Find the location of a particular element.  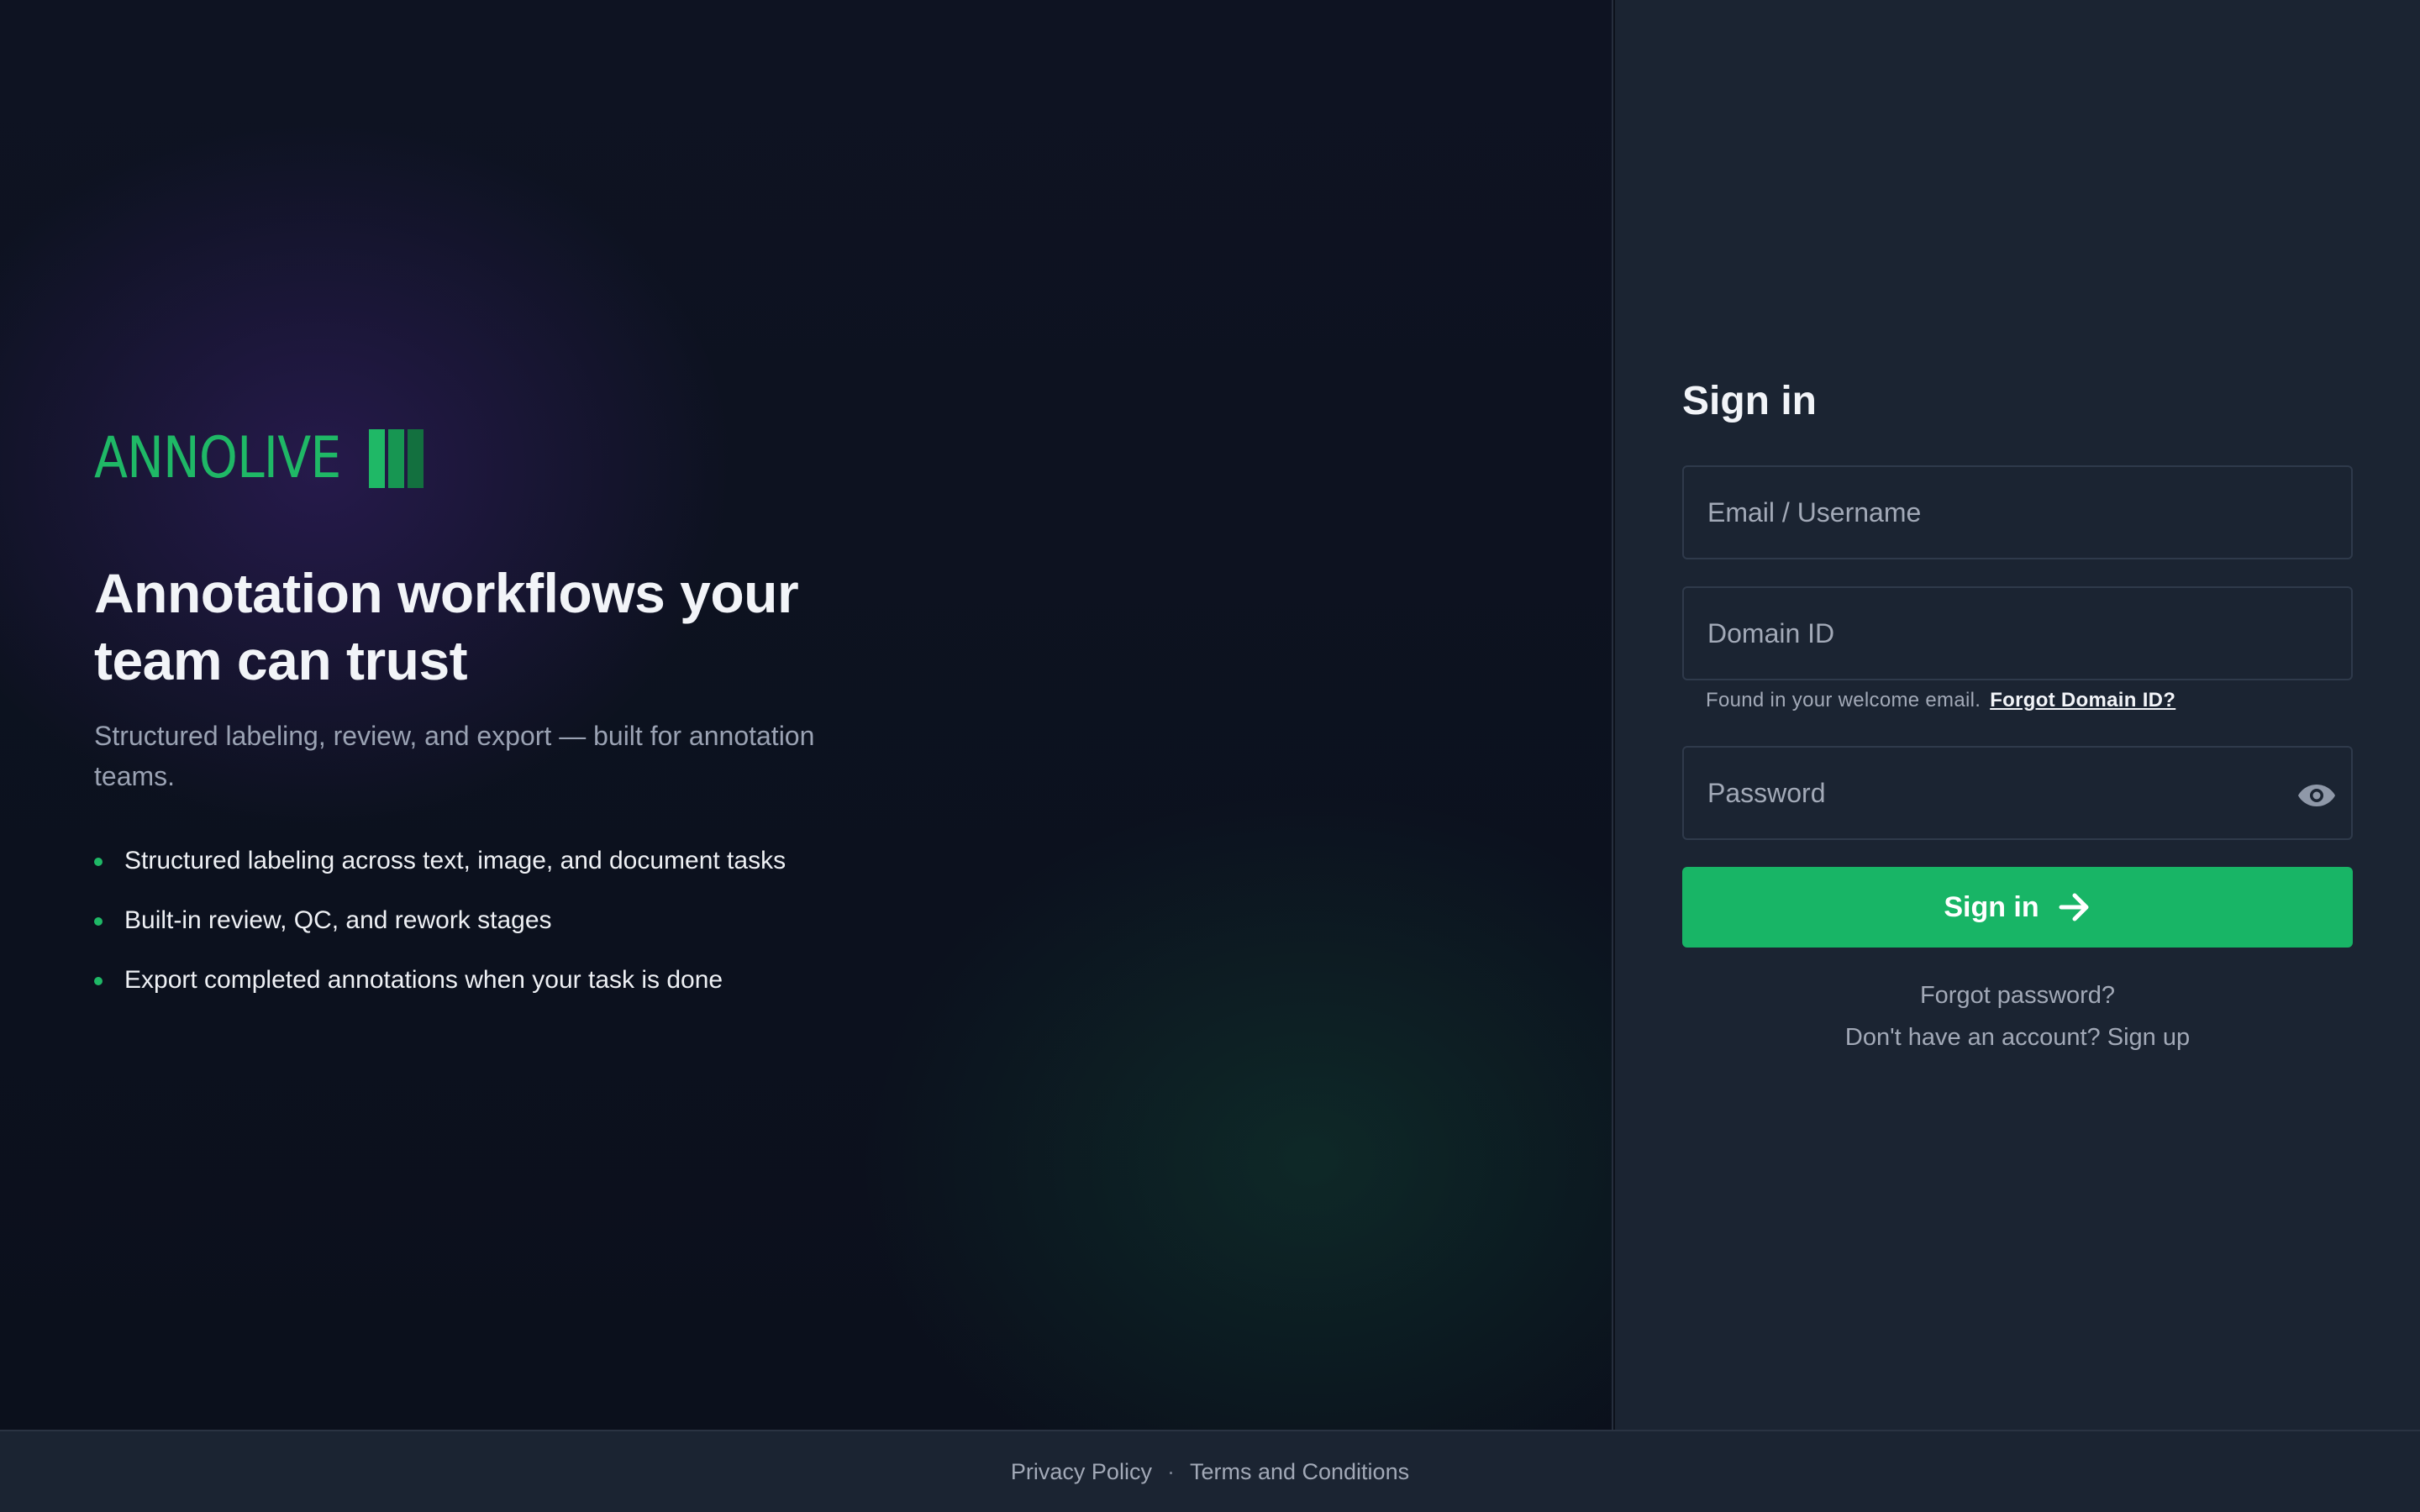

domain-input is located at coordinates (2017, 633).